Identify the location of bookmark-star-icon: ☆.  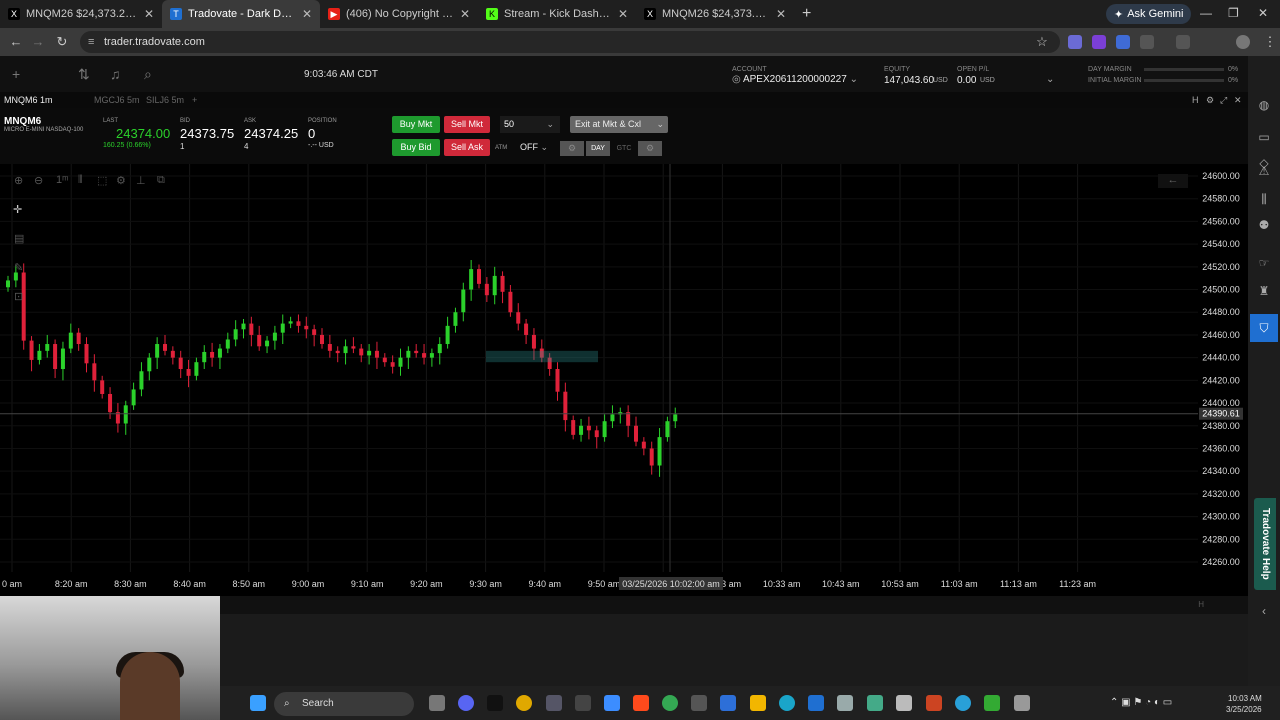
(1042, 42).